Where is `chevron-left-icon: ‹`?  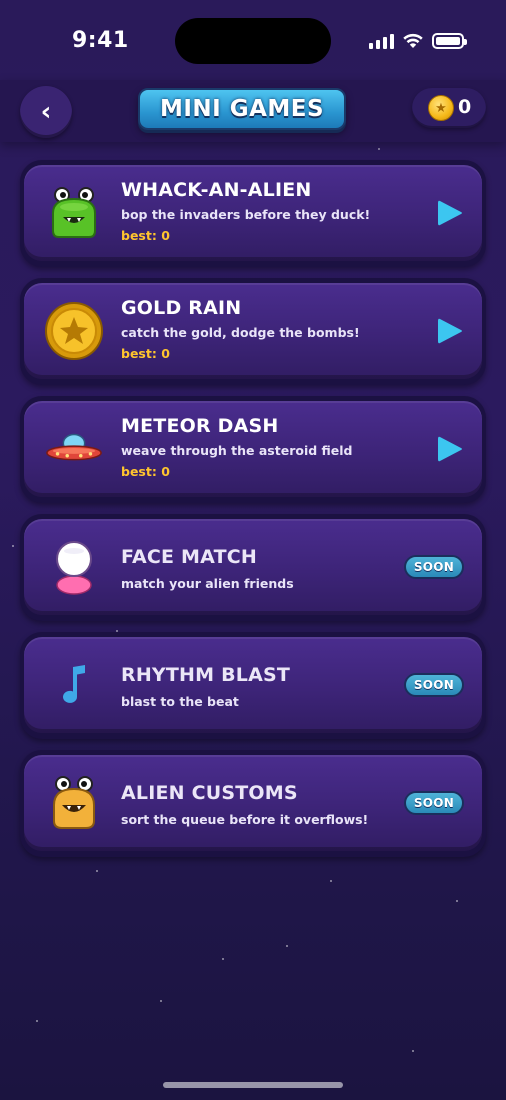
chevron-left-icon: ‹ is located at coordinates (46, 112).